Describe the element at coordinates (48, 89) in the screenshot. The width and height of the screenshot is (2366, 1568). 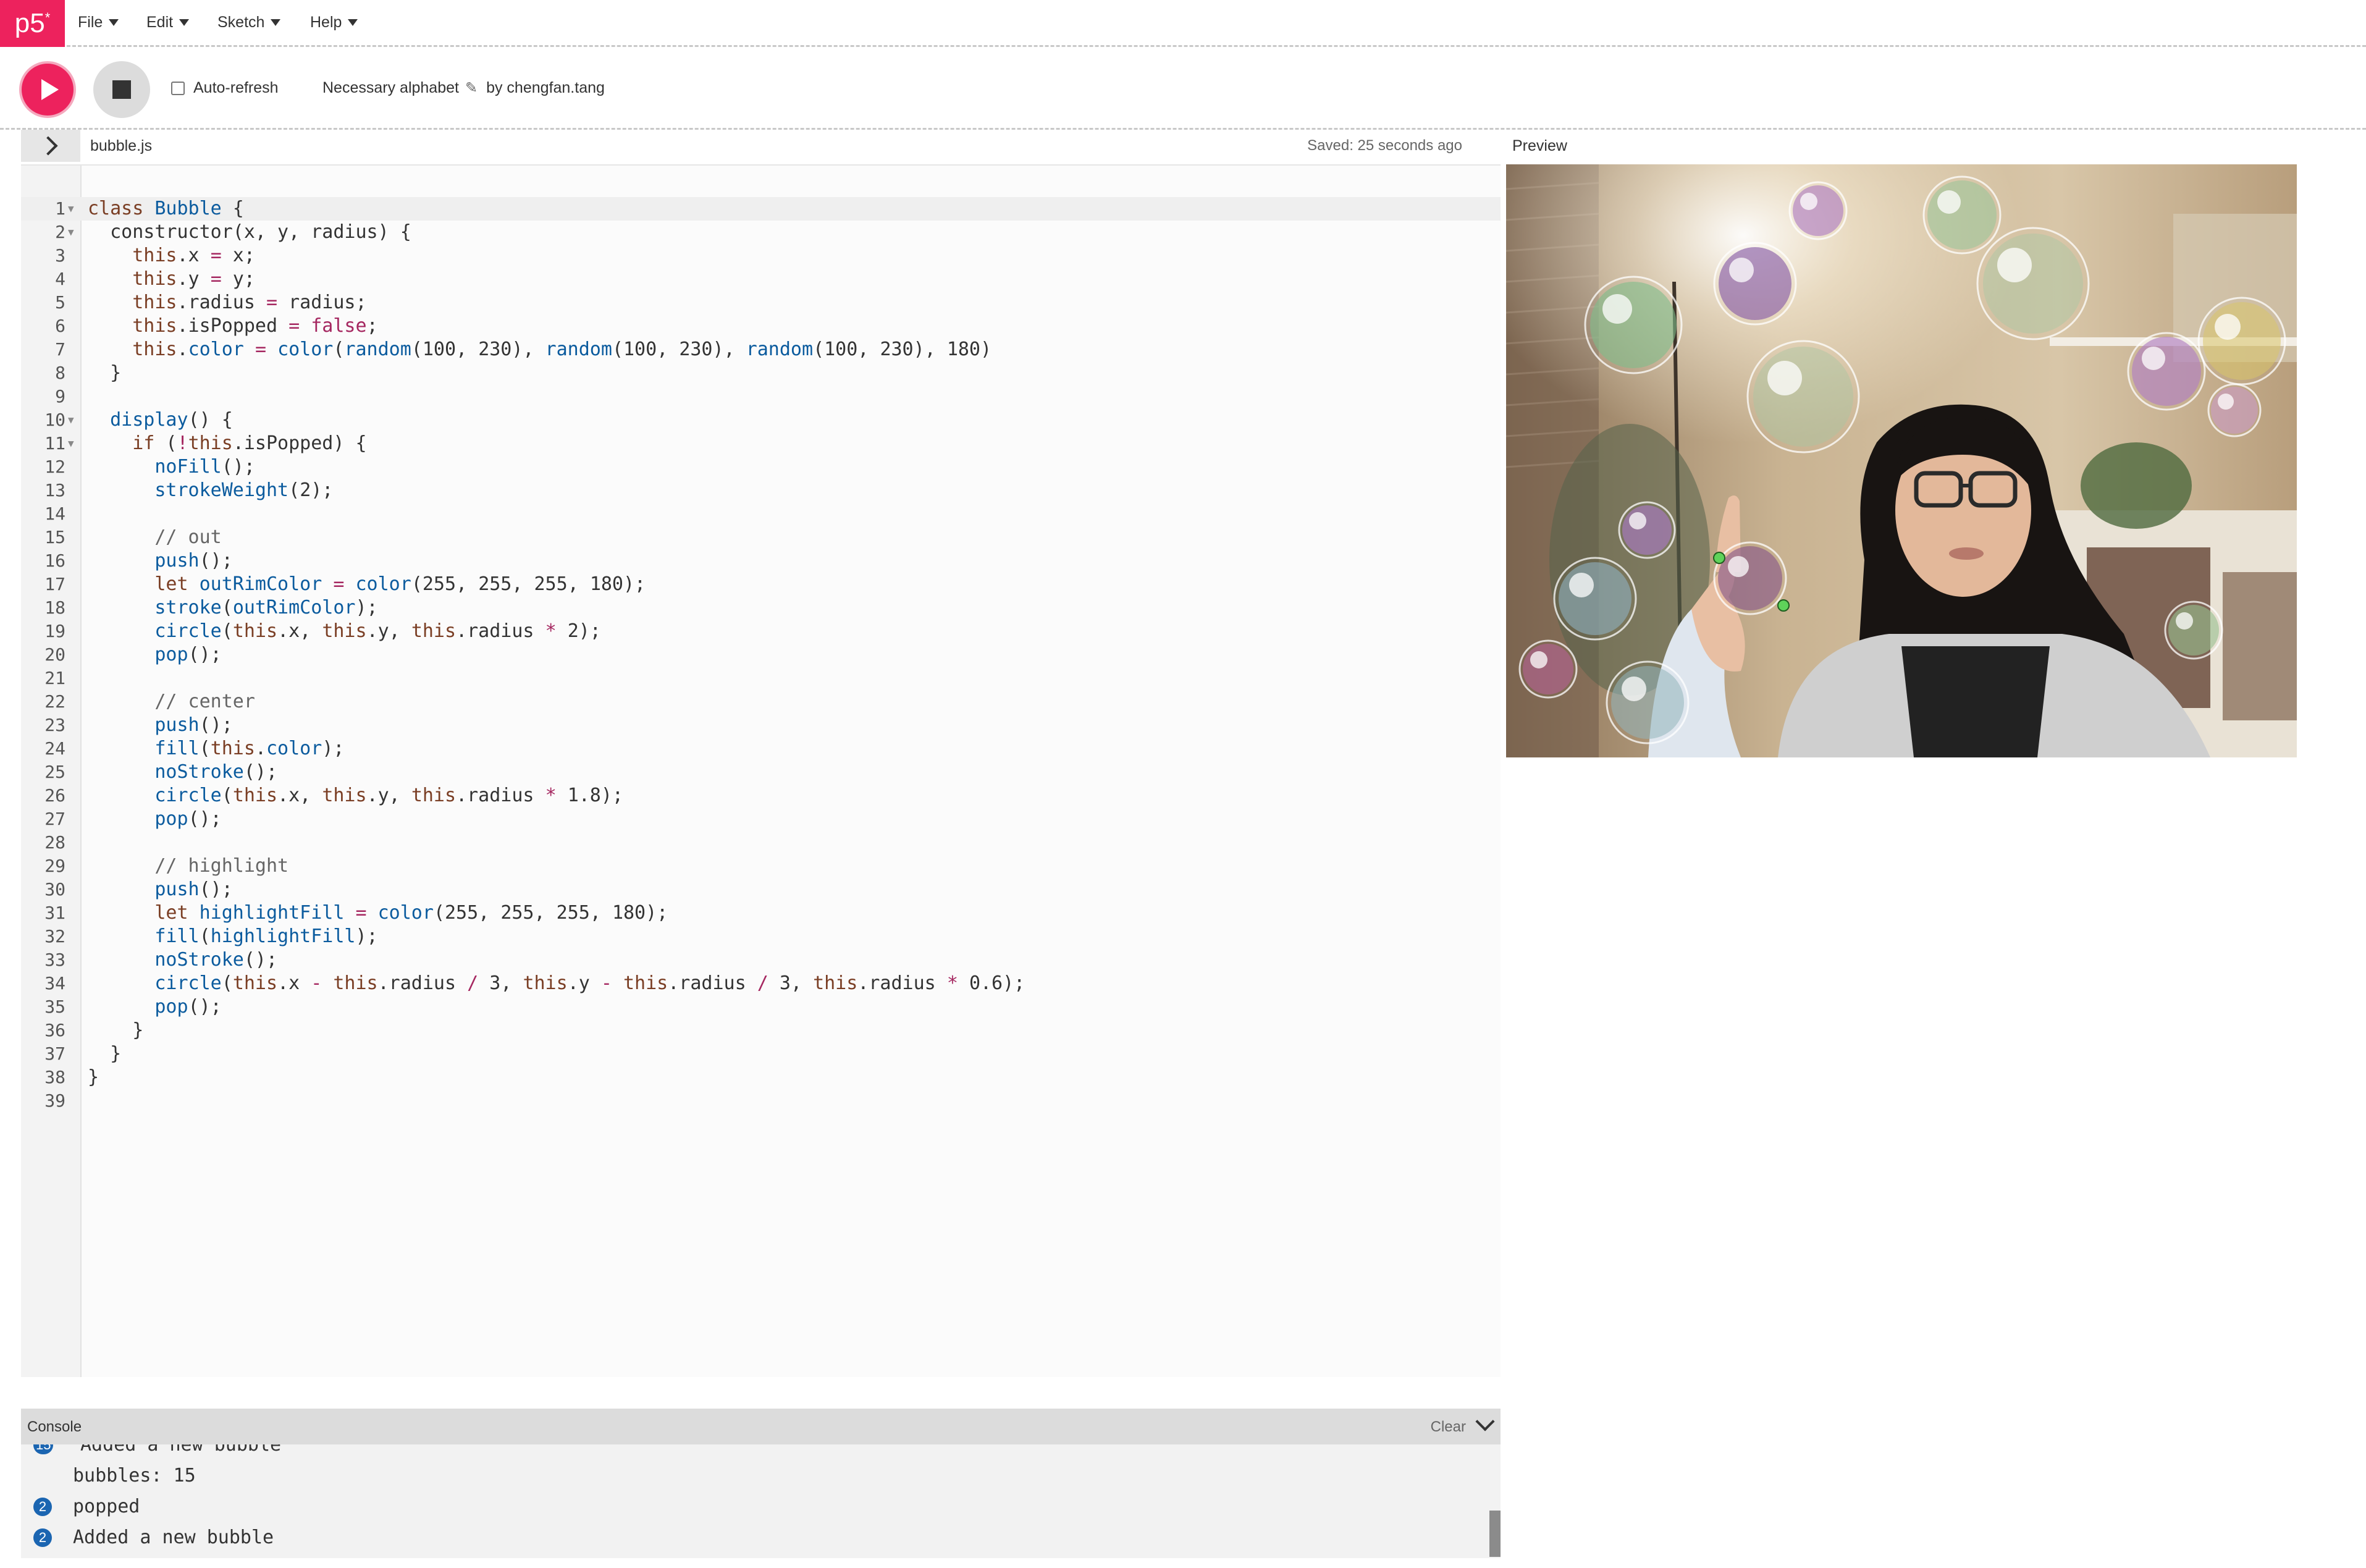
I see `play-button` at that location.